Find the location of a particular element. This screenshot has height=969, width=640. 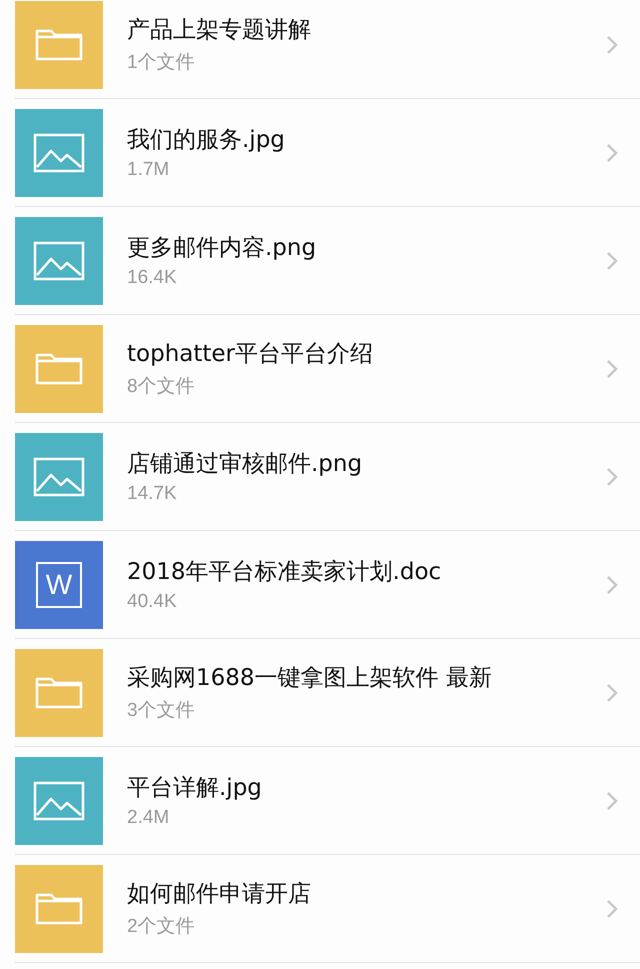

file-row: 平台详解.jpg 2.4M is located at coordinates (327, 801).